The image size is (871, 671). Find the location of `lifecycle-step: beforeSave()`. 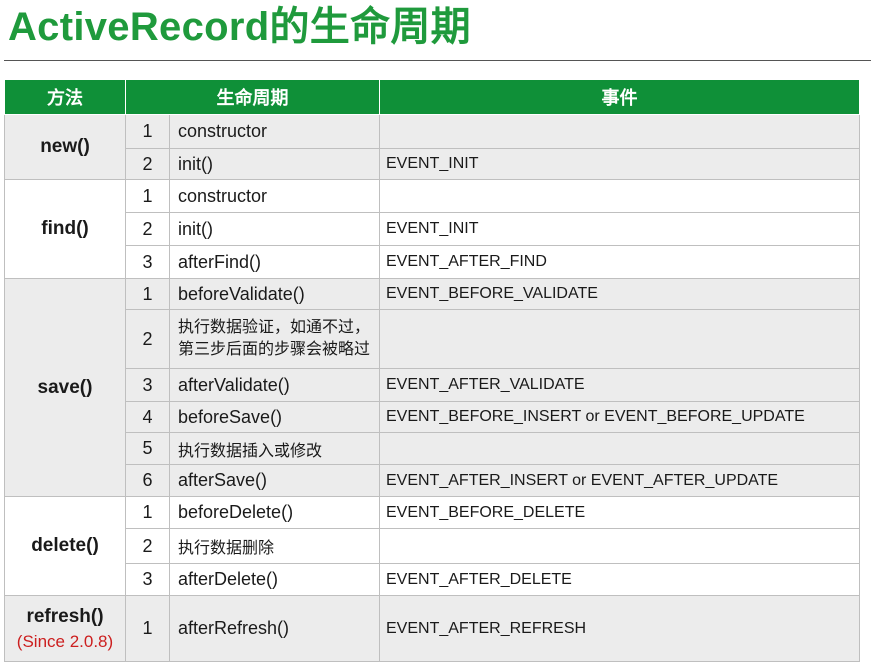

lifecycle-step: beforeSave() is located at coordinates (274, 417).